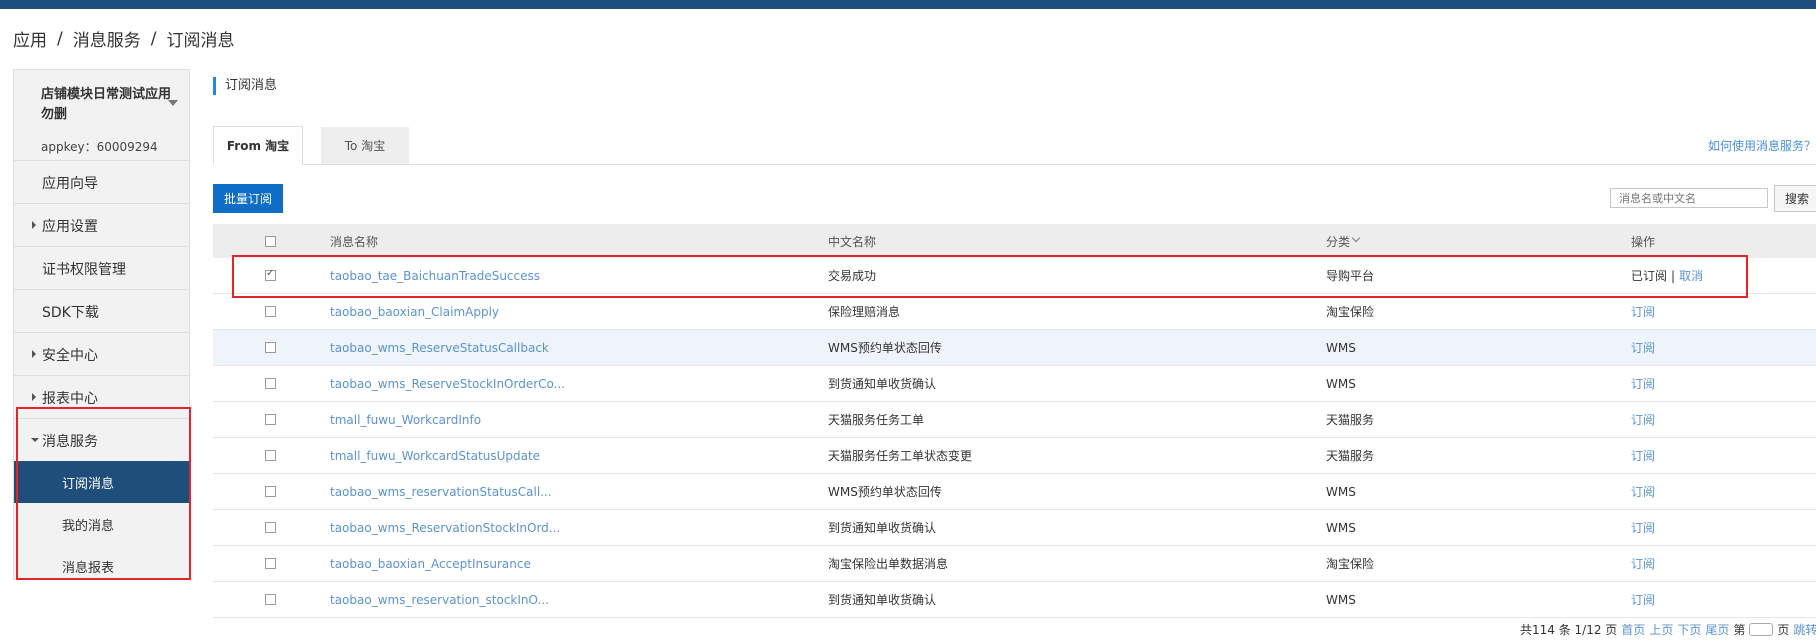  Describe the element at coordinates (439, 347) in the screenshot. I see `message-name-link: taobao_wms_ReserveStatusCallback` at that location.